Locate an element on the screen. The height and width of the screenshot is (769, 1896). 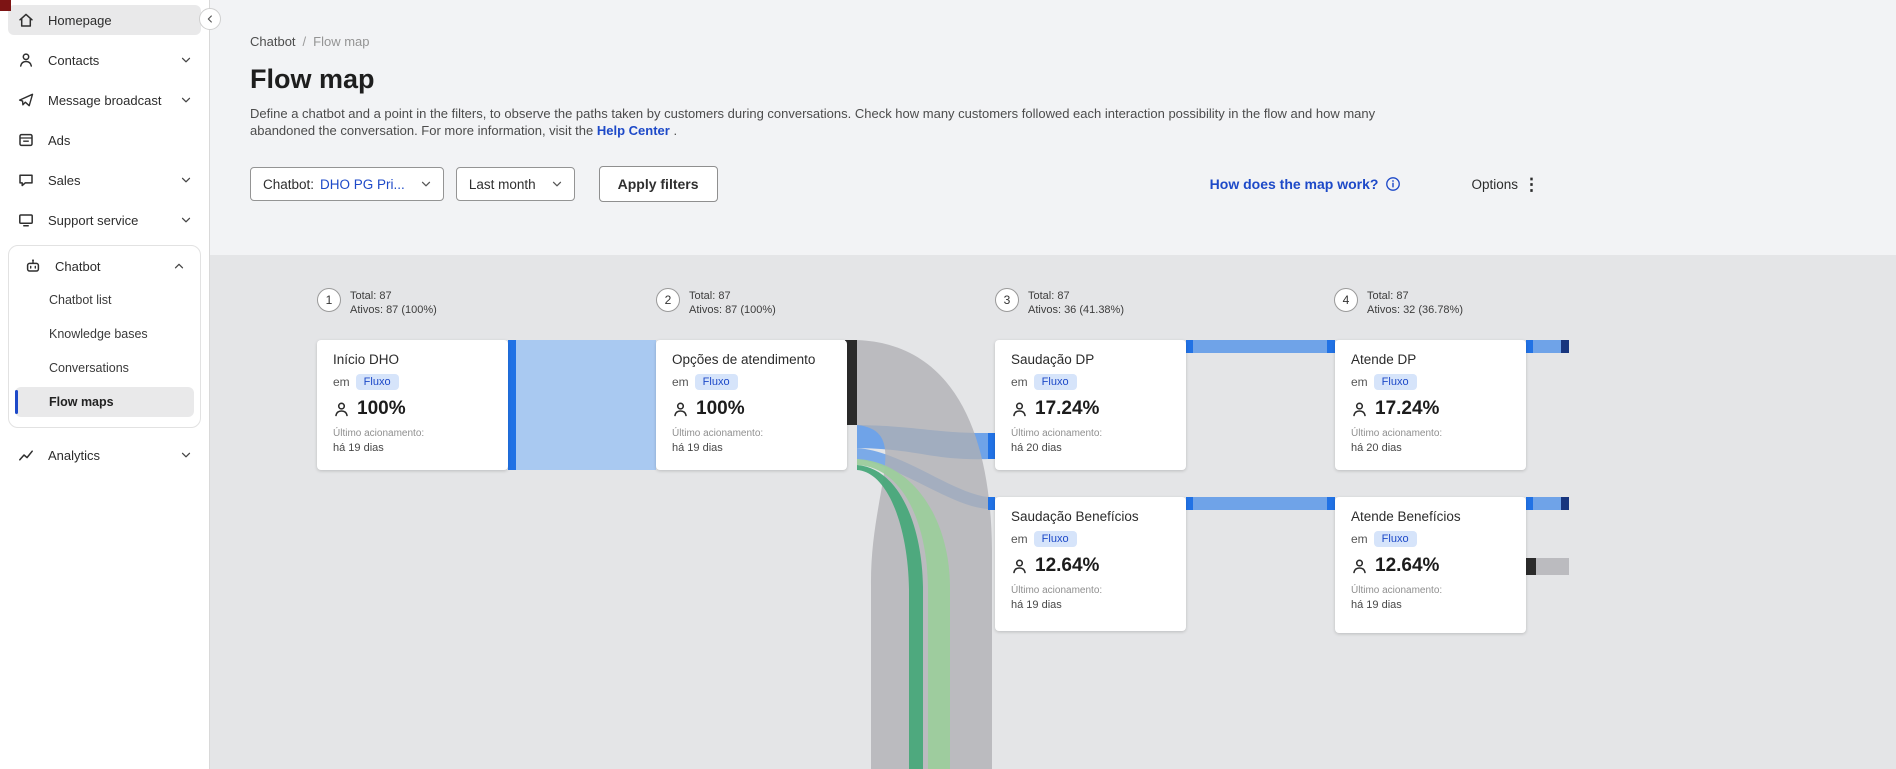
column-header-3: 3 Total: 87 Ativos: 36 (41.38%) is located at coordinates (1059, 302).